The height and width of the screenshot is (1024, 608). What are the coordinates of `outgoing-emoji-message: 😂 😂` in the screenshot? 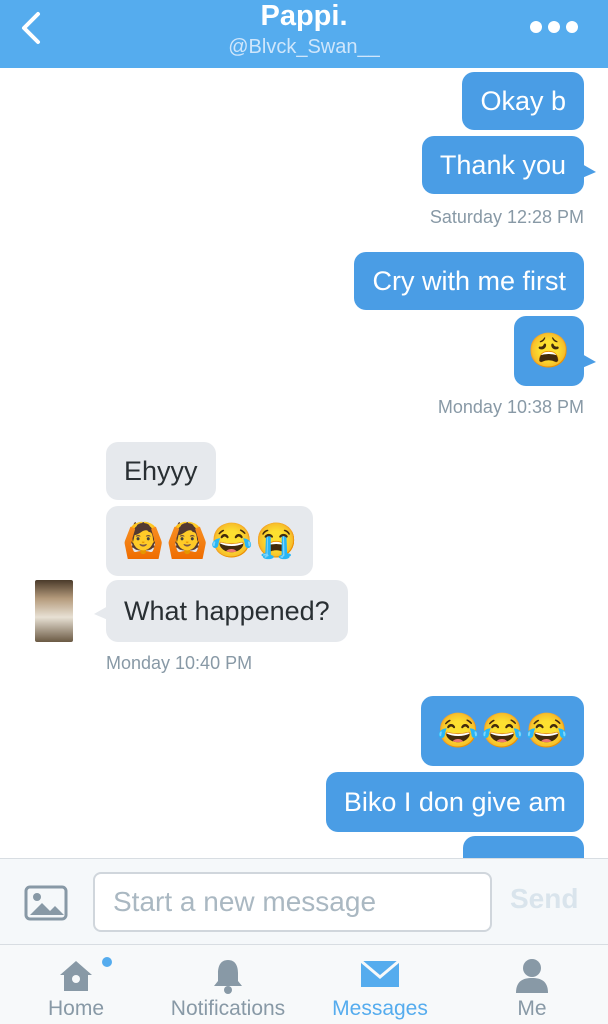 It's located at (523, 847).